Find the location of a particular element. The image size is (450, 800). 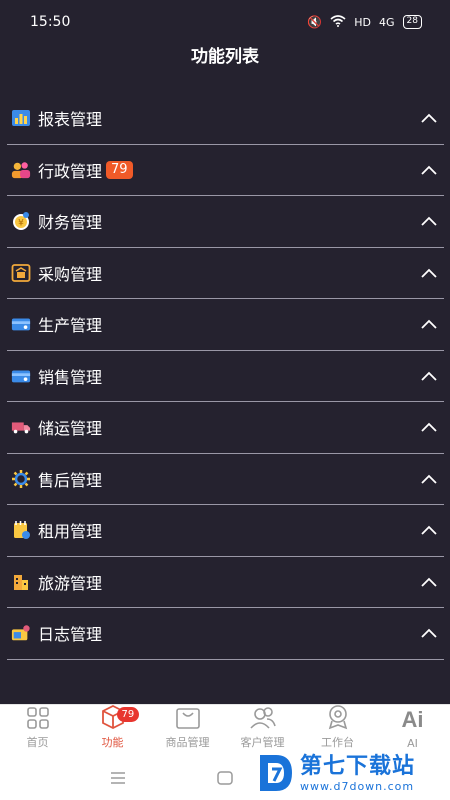

network-hd-label: HD is located at coordinates (363, 22).